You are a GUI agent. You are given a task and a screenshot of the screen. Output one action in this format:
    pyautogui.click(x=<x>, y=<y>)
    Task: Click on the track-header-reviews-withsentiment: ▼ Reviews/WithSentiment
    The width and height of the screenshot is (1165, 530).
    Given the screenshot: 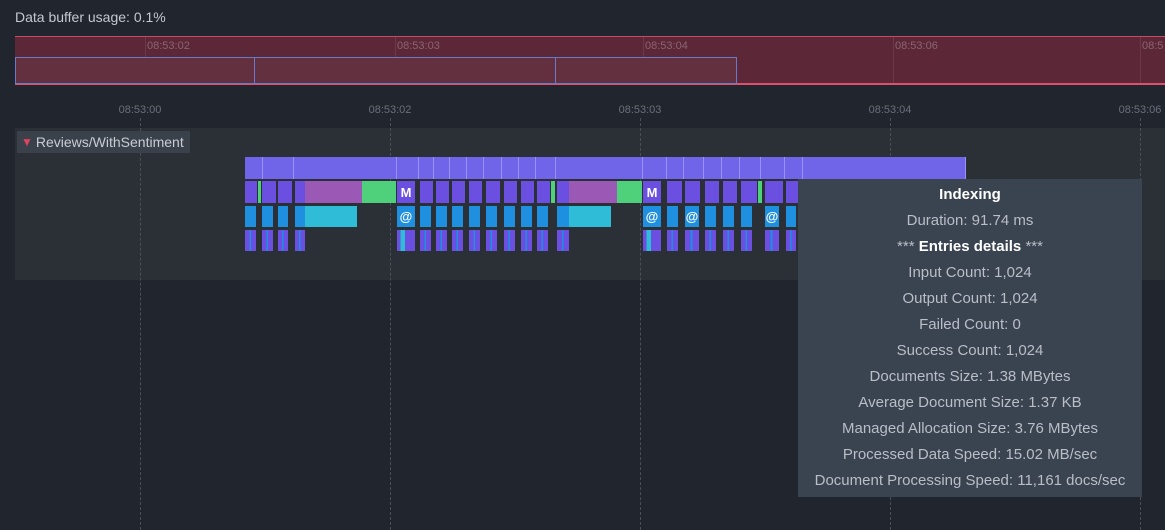 What is the action you would take?
    pyautogui.click(x=103, y=142)
    